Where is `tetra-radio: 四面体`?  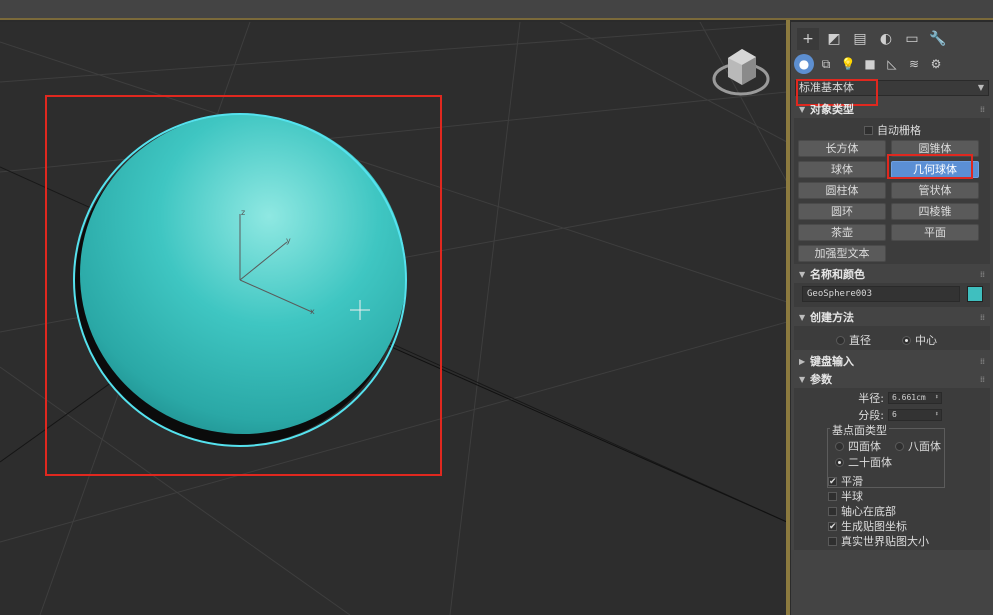 tetra-radio: 四面体 is located at coordinates (858, 446).